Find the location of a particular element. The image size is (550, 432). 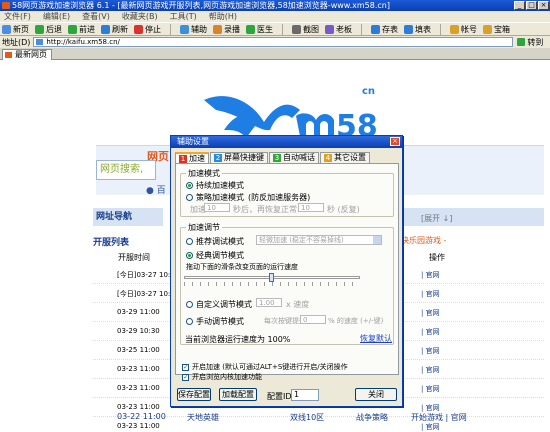

search-input: 网页搜索, is located at coordinates (126, 170).